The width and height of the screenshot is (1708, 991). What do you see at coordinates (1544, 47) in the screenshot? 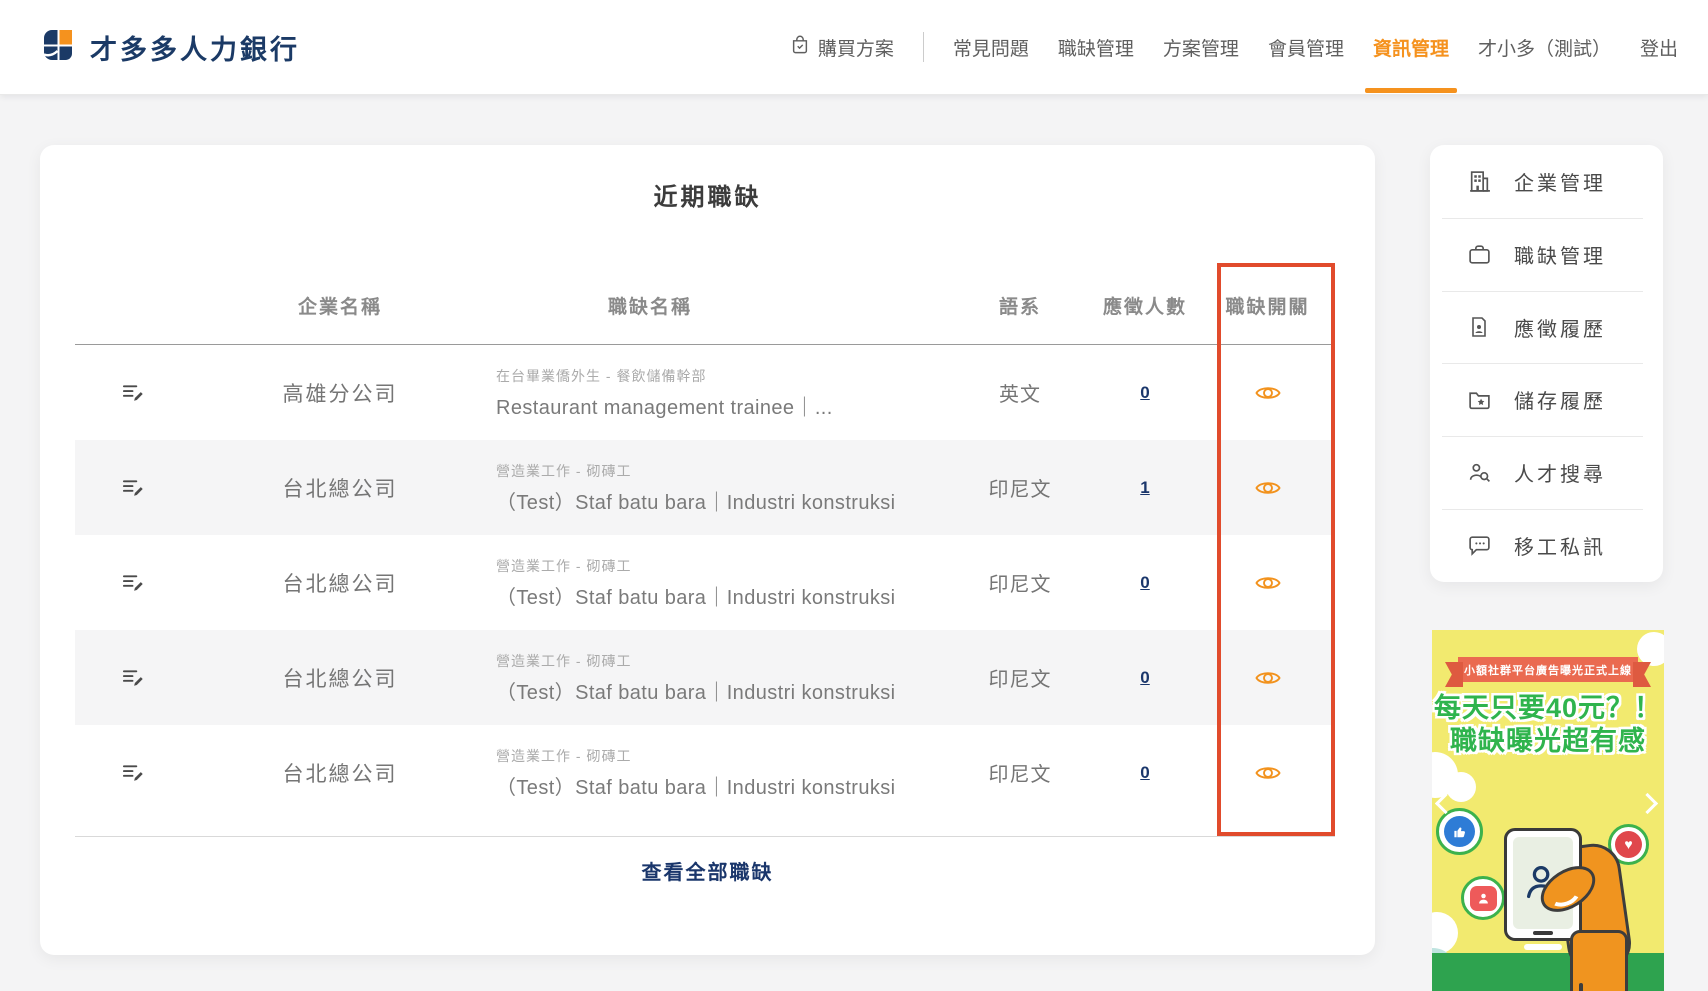
I see `nav-item-account: 才小多（測試）` at bounding box center [1544, 47].